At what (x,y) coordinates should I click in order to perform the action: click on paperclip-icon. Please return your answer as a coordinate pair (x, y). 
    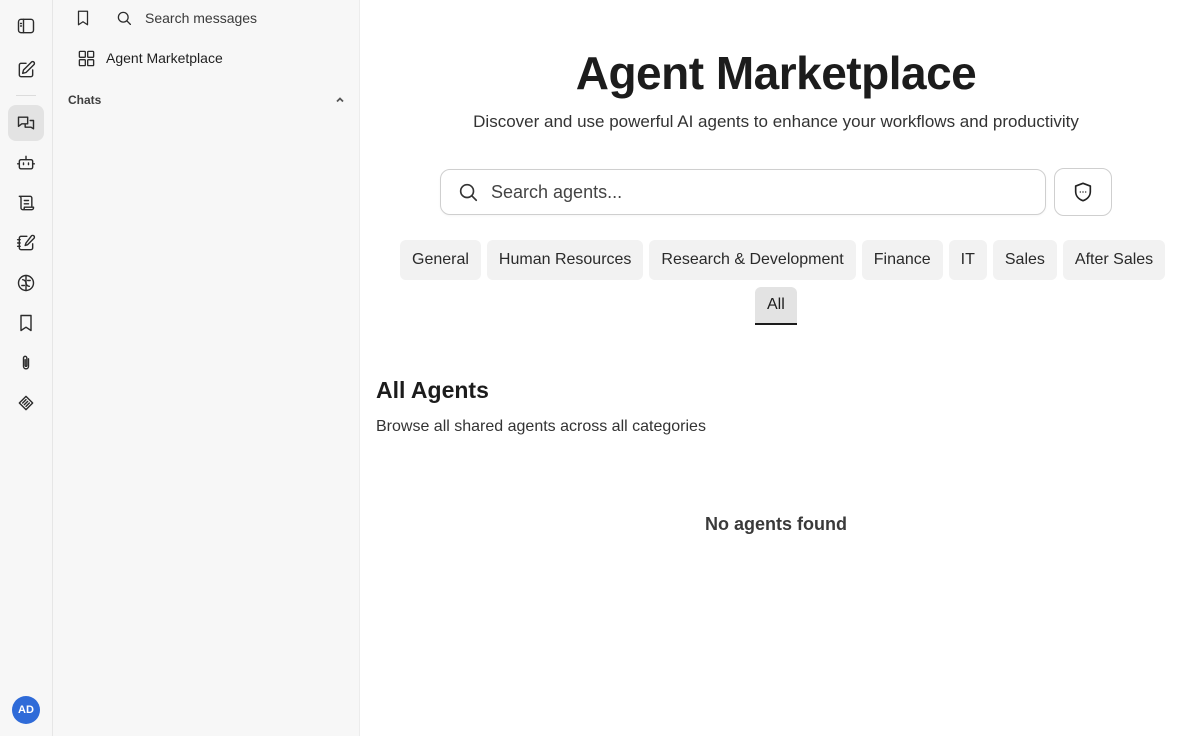
    Looking at the image, I should click on (26, 362).